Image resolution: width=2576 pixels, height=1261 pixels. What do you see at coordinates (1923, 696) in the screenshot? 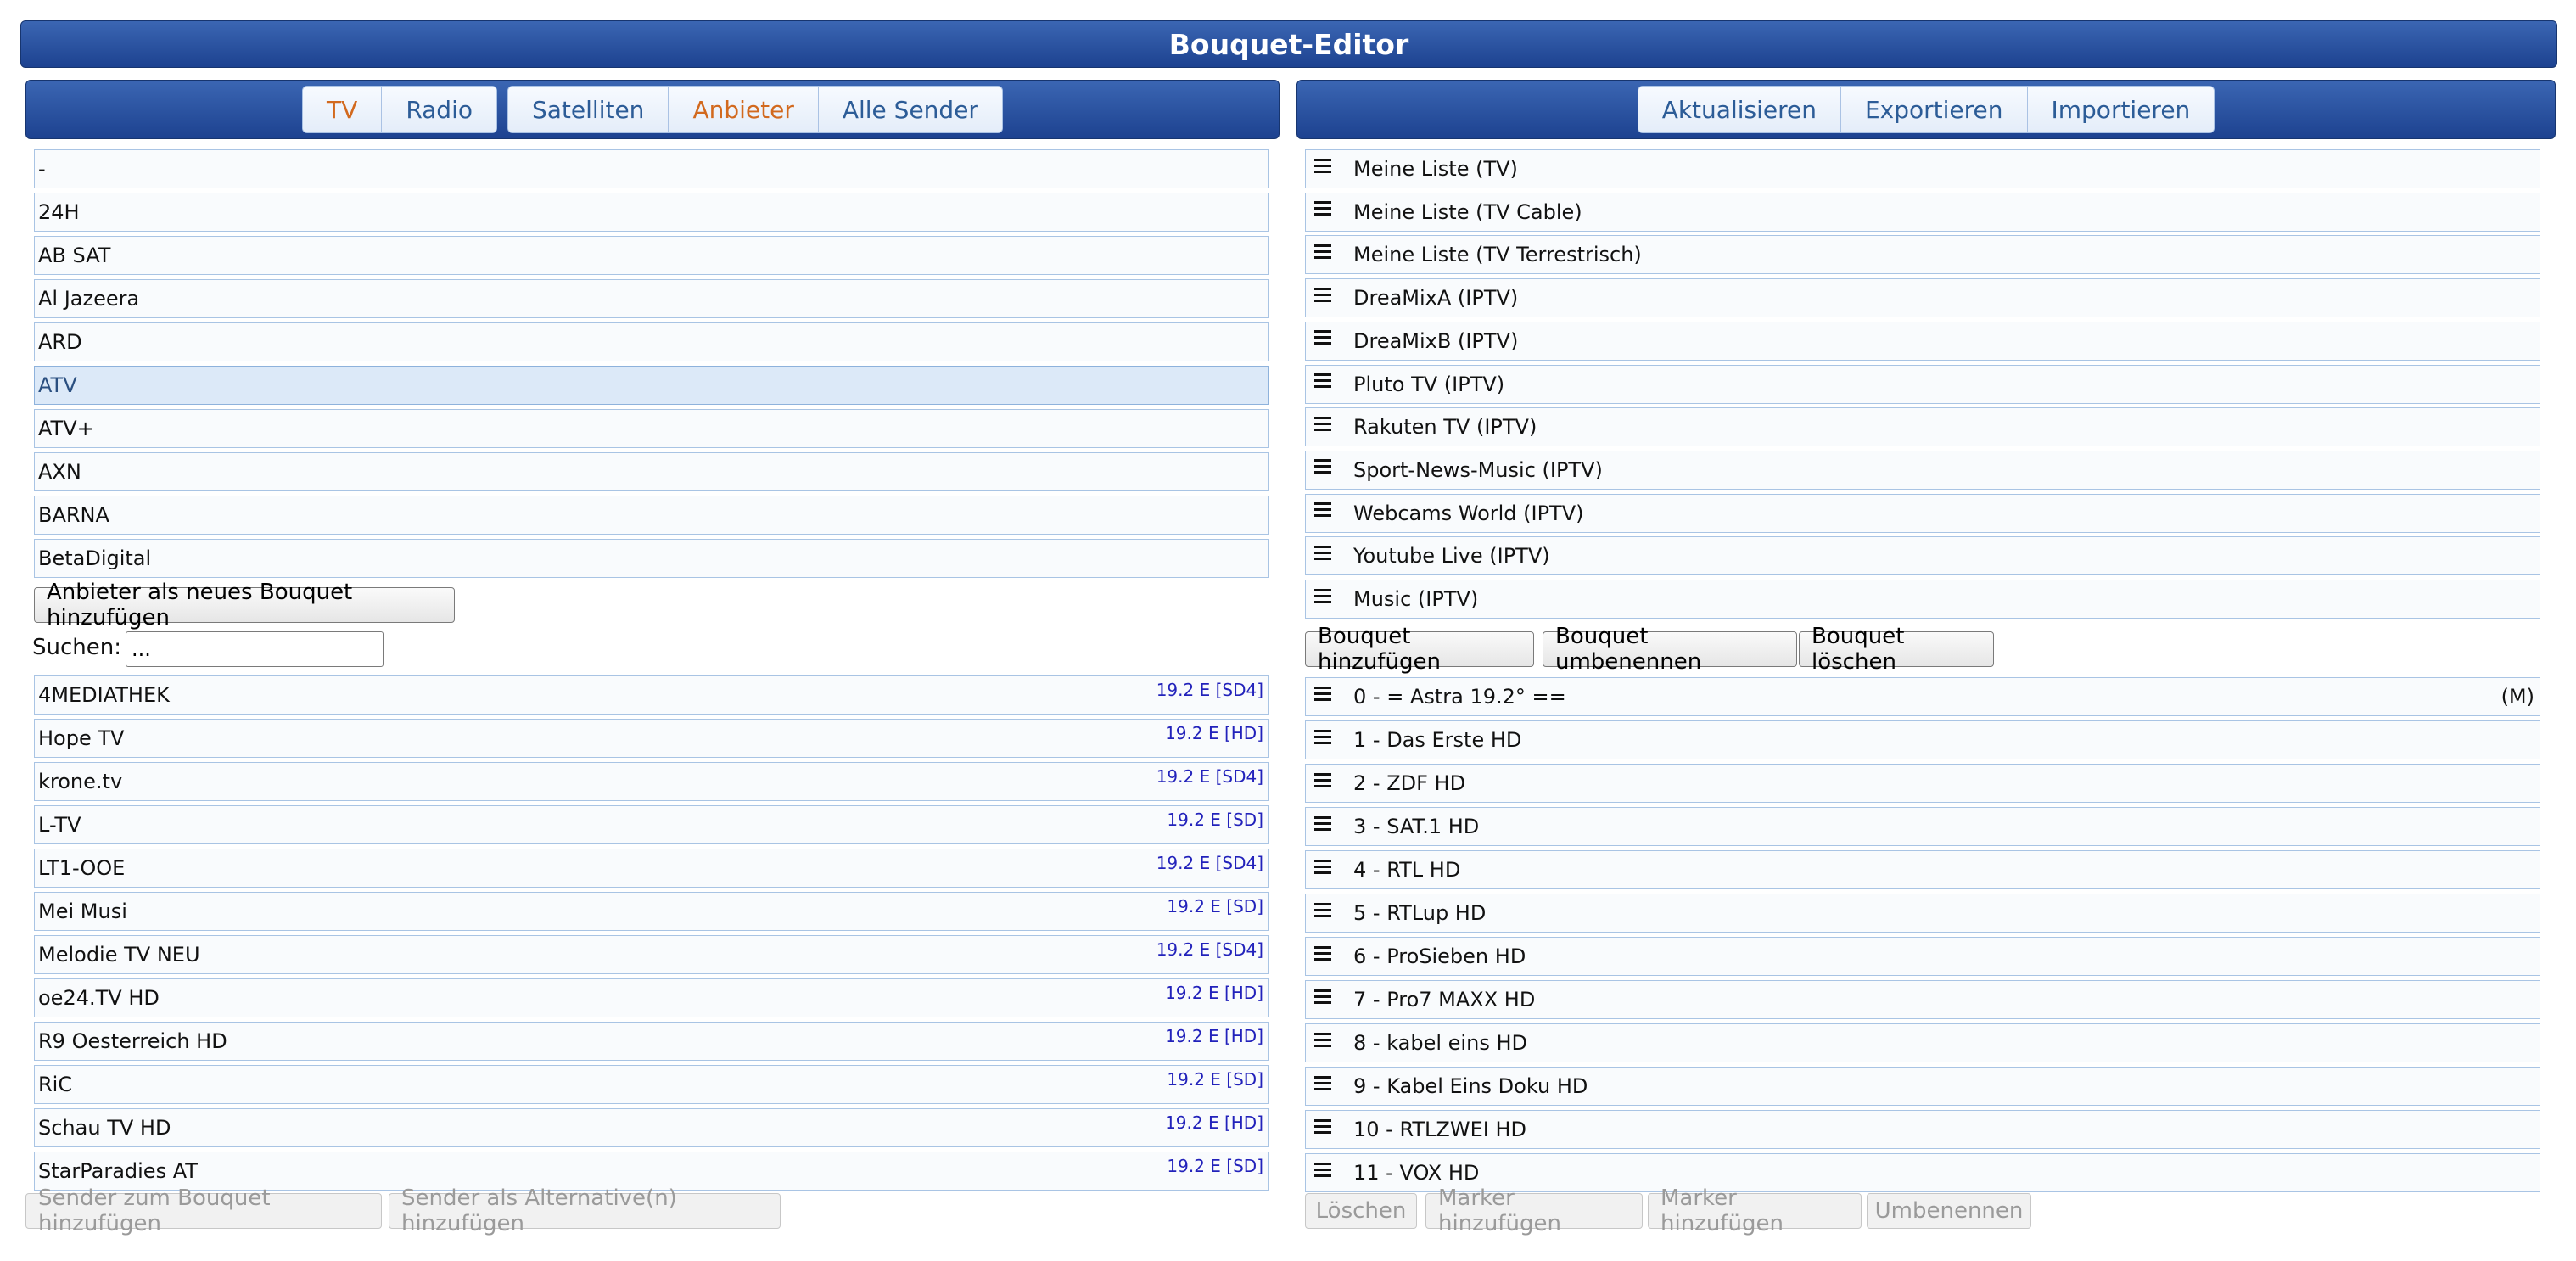
I see `bouquet-channel-item: 0 - = Astra 19.2° == (M)` at bounding box center [1923, 696].